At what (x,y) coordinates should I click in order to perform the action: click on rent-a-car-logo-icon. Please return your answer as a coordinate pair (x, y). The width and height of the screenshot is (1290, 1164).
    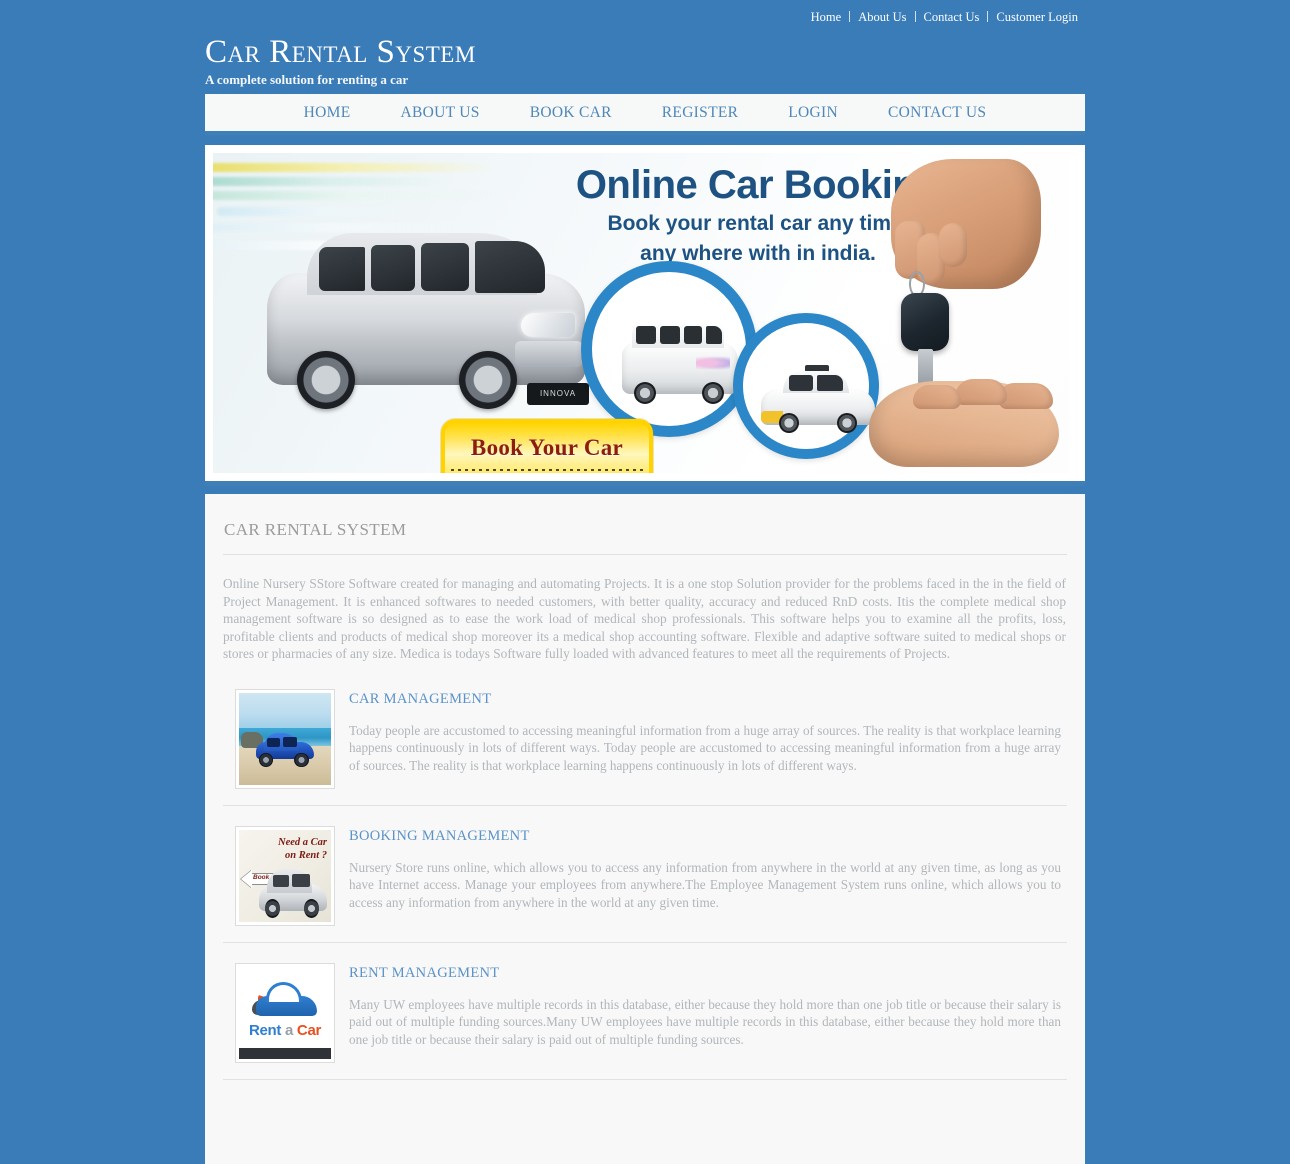
    Looking at the image, I should click on (284, 999).